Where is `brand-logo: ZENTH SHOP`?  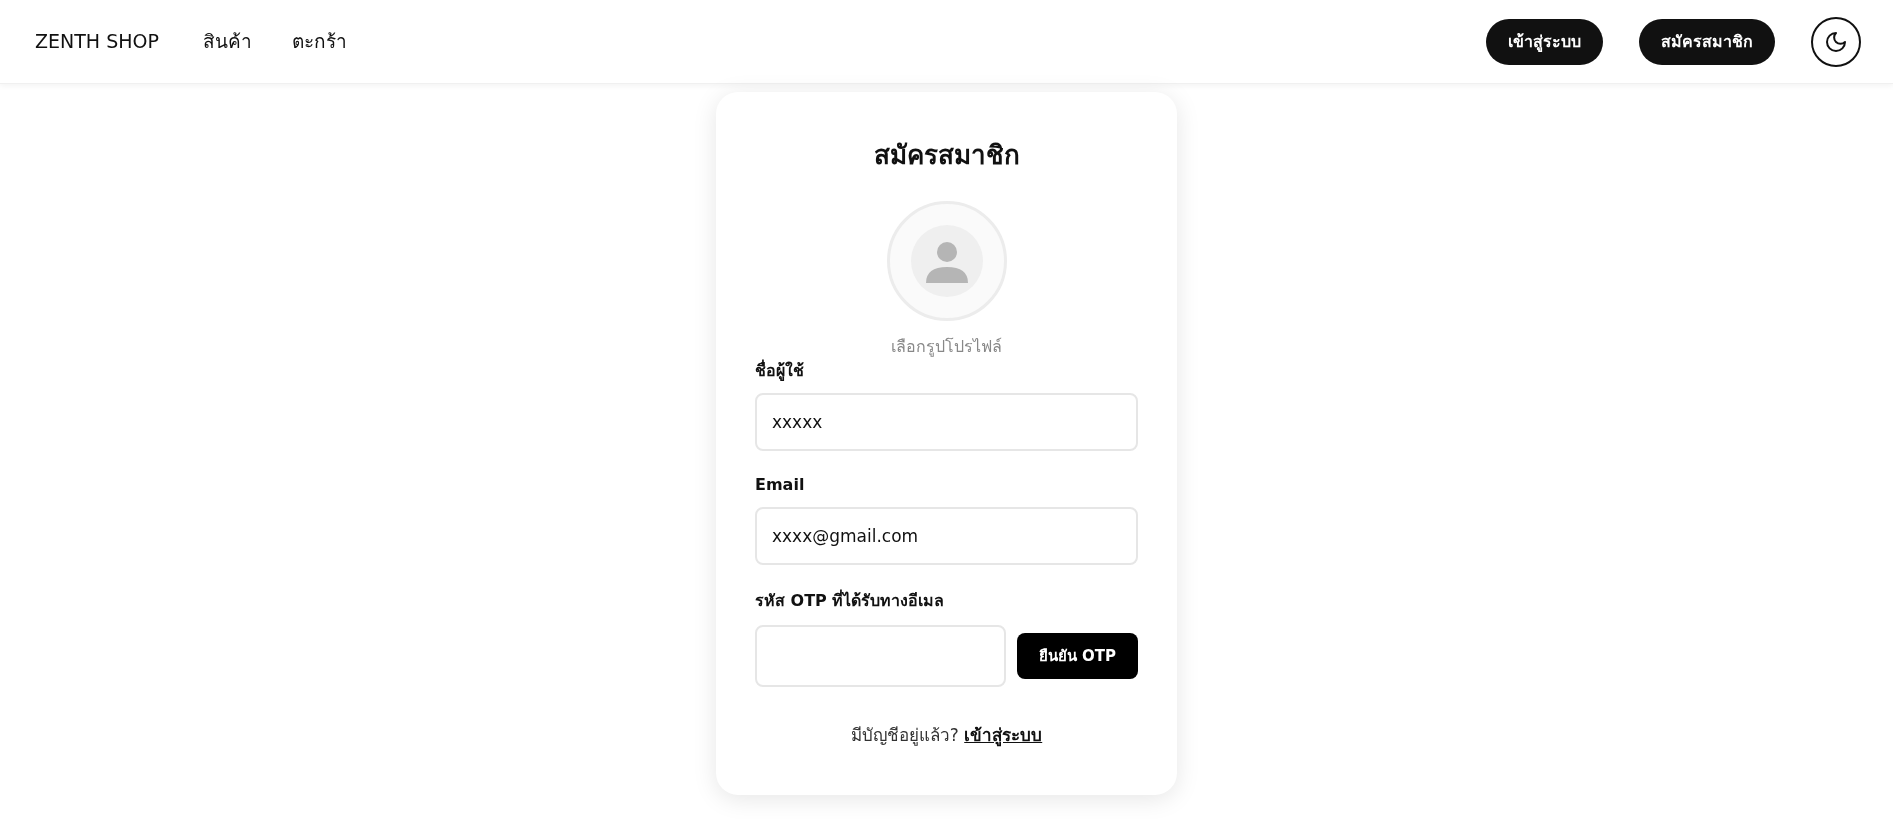
brand-logo: ZENTH SHOP is located at coordinates (97, 41).